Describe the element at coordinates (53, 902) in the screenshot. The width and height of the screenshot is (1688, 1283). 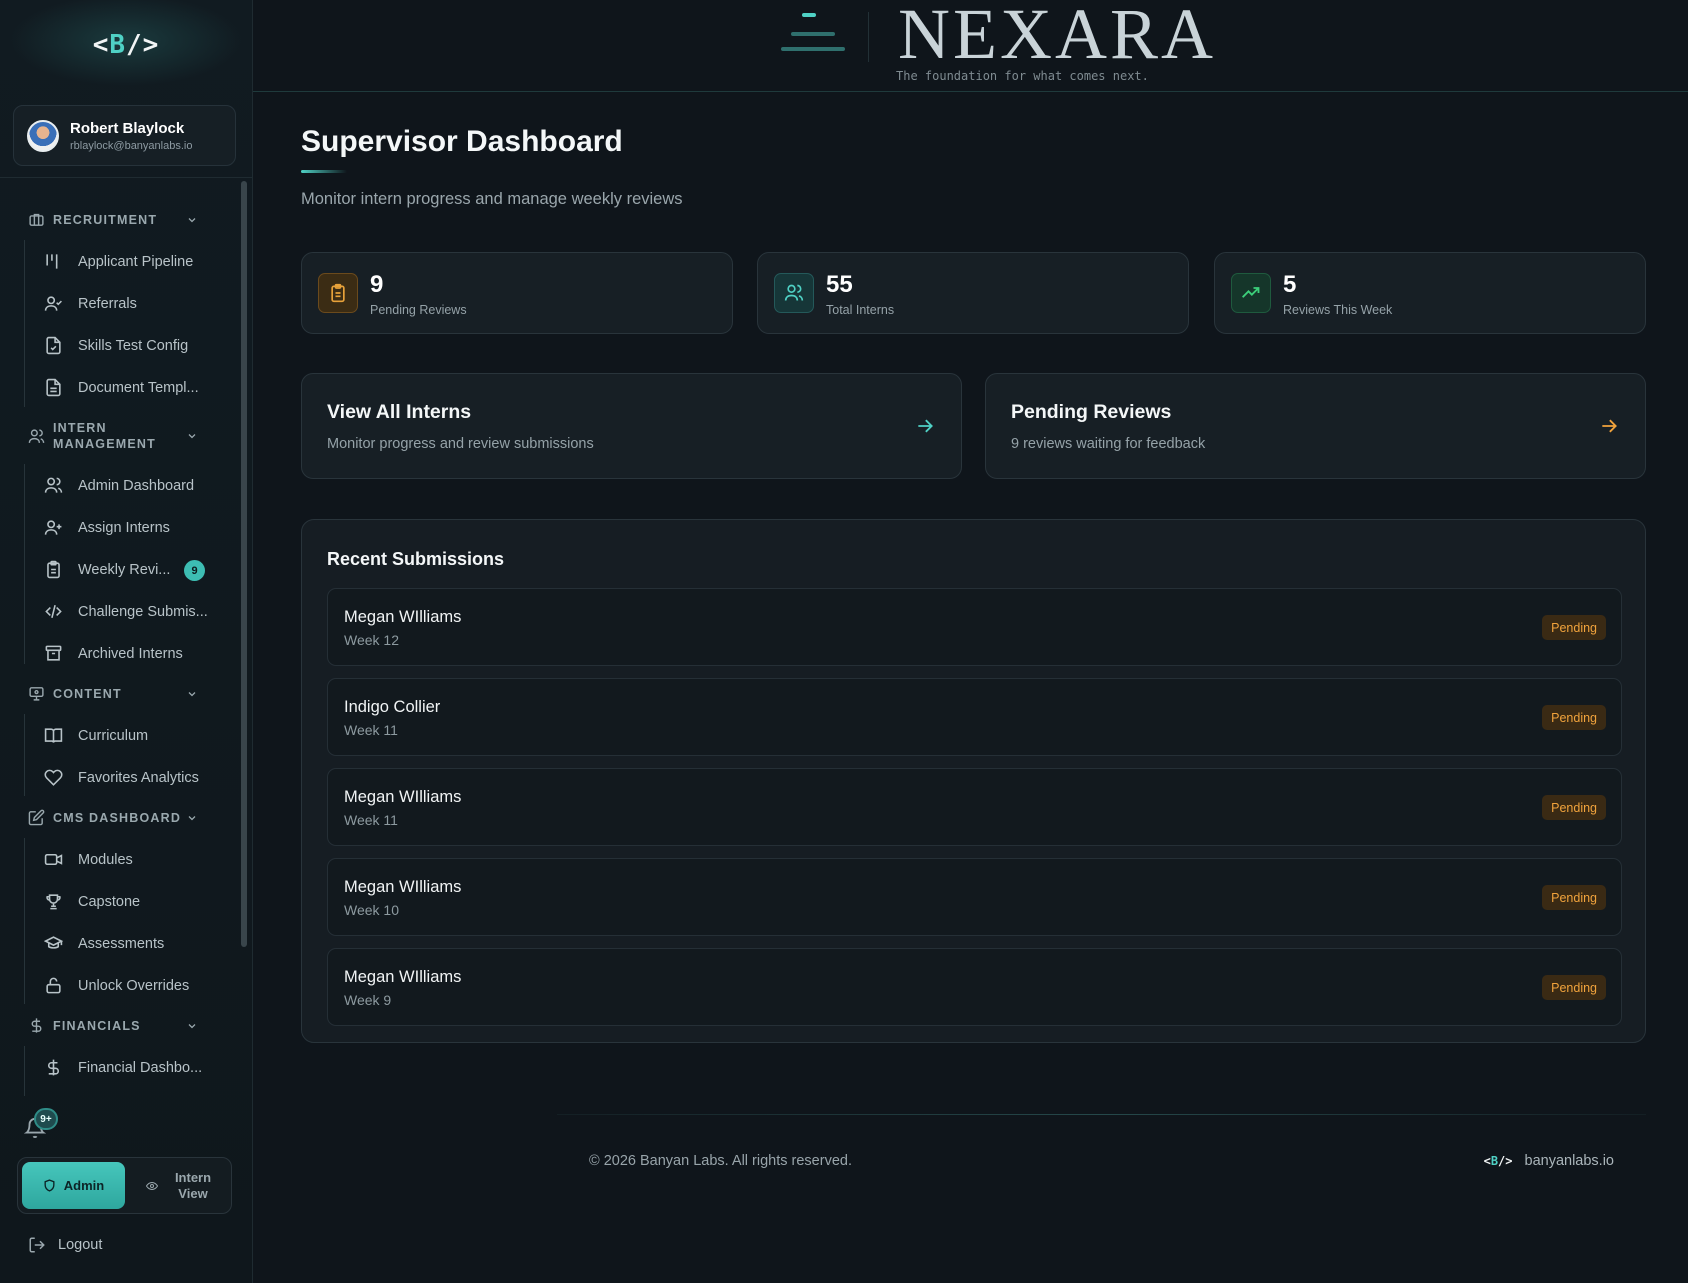
I see `trophy-icon` at that location.